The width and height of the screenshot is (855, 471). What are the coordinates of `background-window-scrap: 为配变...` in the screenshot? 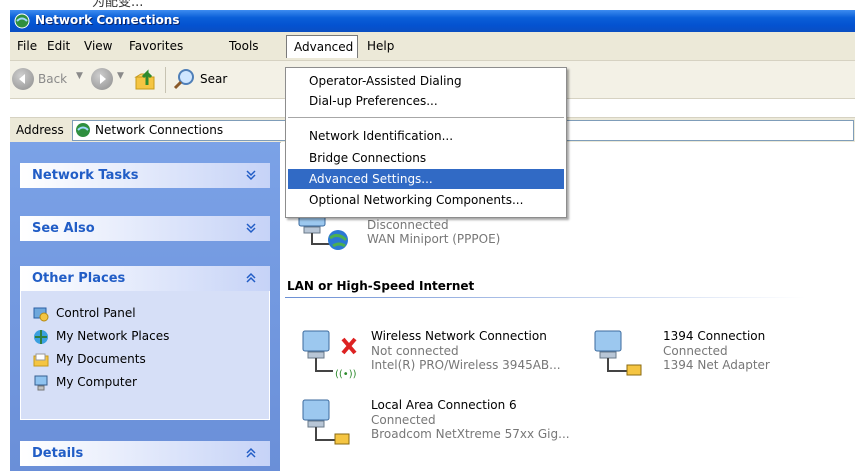 It's located at (427, 4).